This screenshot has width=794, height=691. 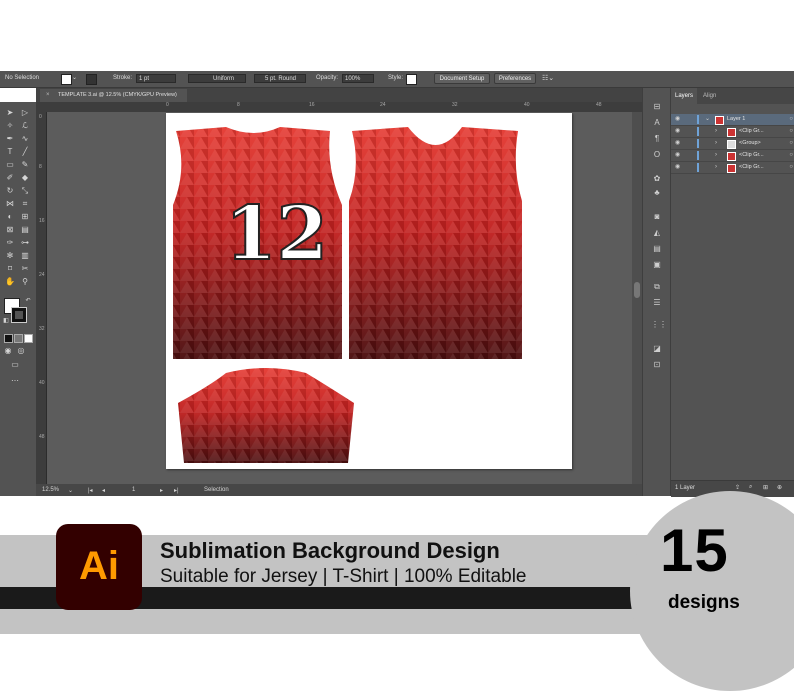 What do you see at coordinates (217, 78) in the screenshot?
I see `stroke-profile-select: Uniform` at bounding box center [217, 78].